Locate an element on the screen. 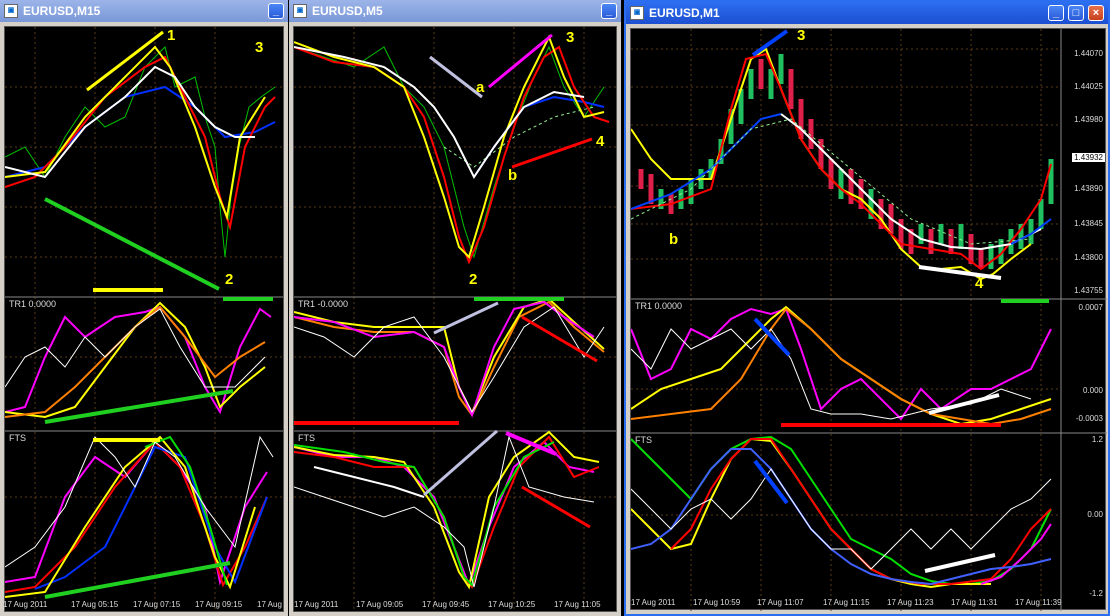 This screenshot has height=616, width=1110. window-title: EURUSD,M1 is located at coordinates (684, 13).